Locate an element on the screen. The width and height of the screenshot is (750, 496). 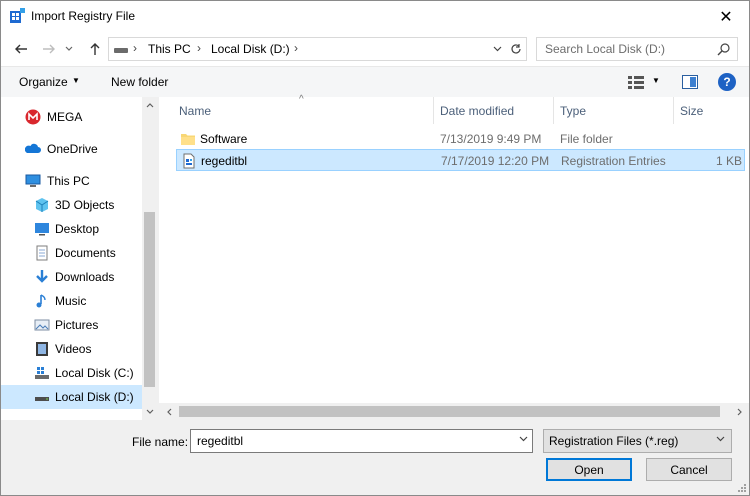
new-folder-button: New folder is located at coordinates (139, 82).